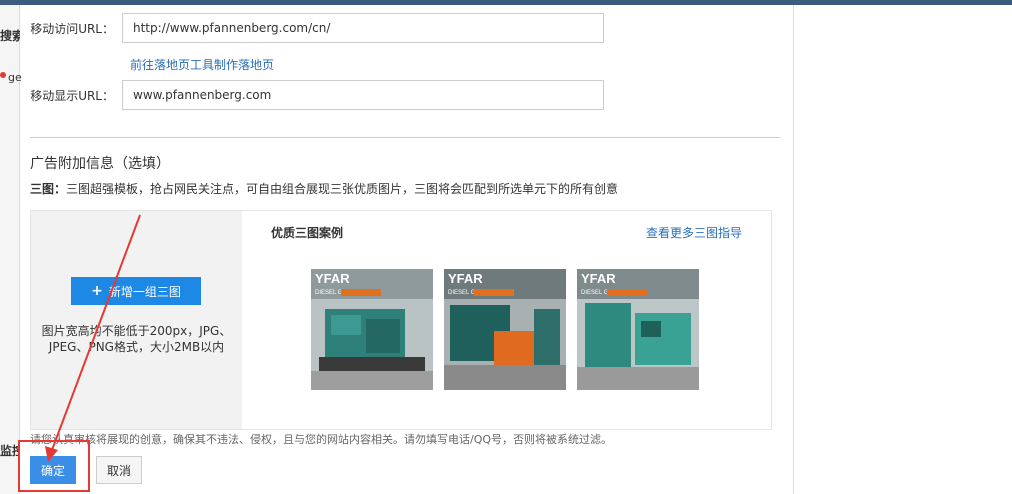  Describe the element at coordinates (72, 28) in the screenshot. I see `mobile-url-label: 移动访问URL：` at that location.